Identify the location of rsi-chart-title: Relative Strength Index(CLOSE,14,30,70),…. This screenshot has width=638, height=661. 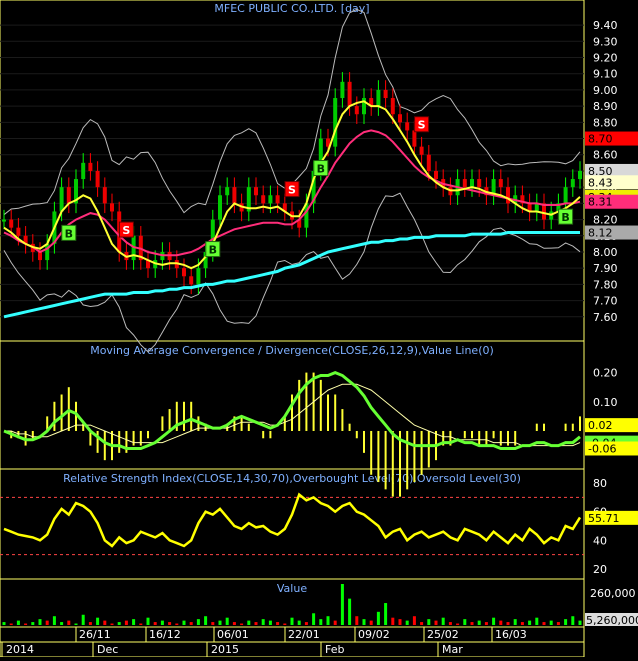
(292, 478).